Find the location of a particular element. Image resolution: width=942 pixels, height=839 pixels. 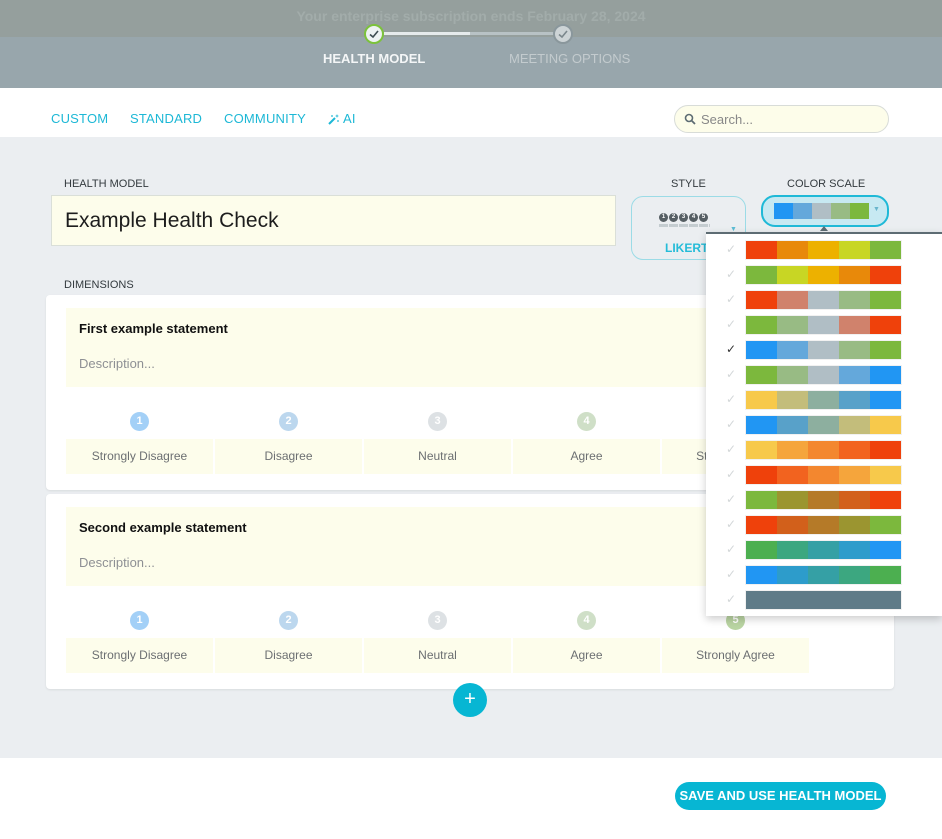

tab-standard: STANDARD is located at coordinates (166, 118).